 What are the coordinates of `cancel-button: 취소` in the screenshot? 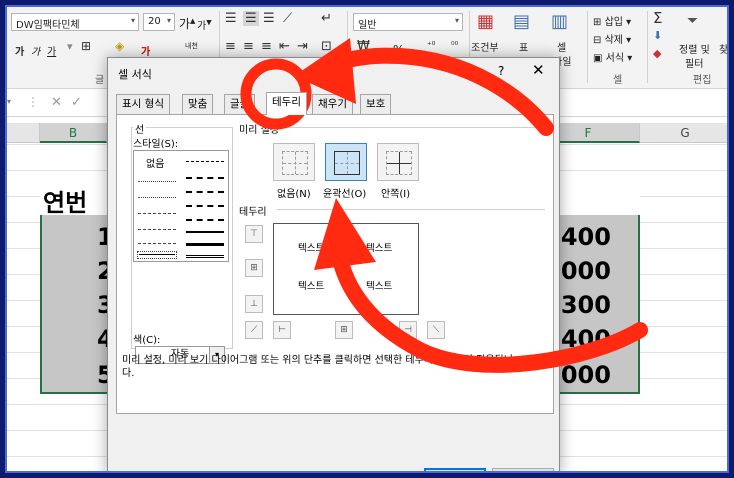 It's located at (523, 469).